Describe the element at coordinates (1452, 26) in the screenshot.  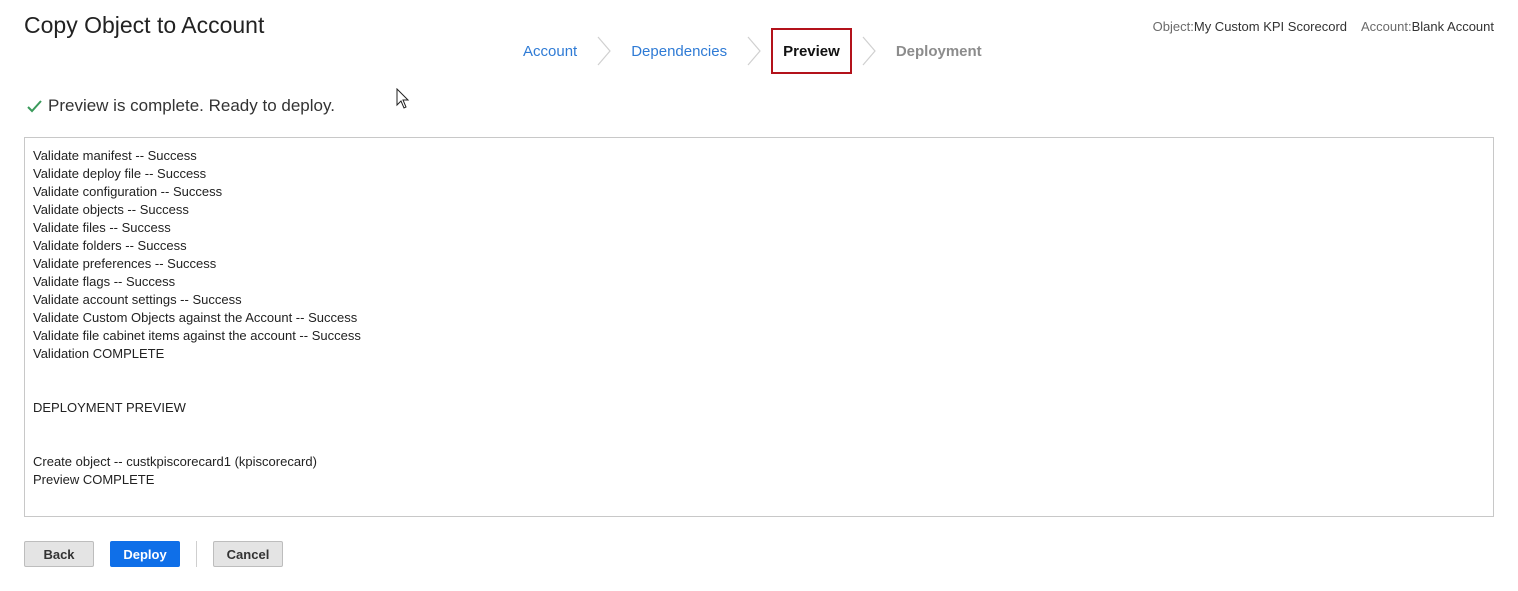
I see `account-value: Blank Account` at that location.